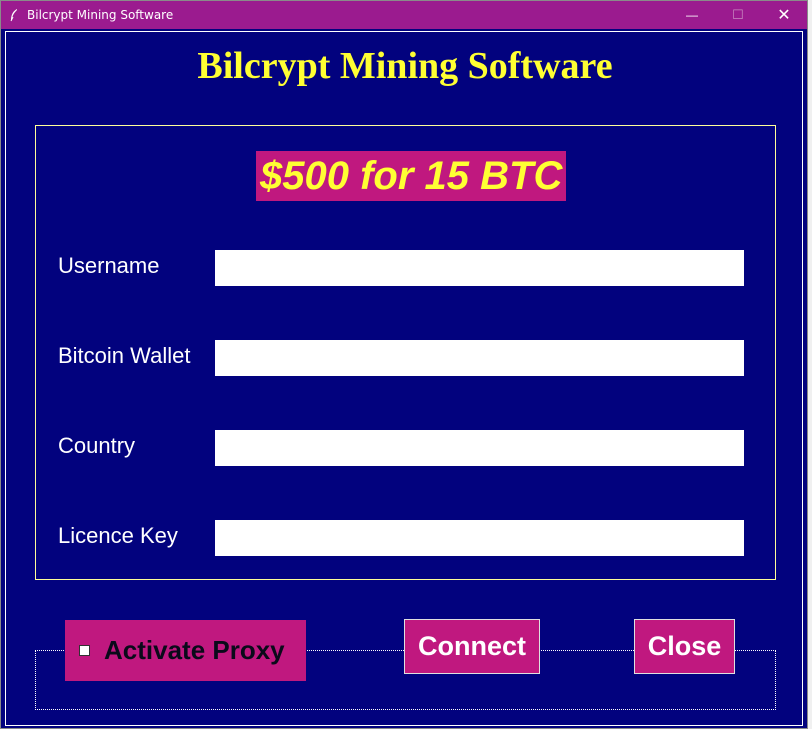 This screenshot has width=812, height=729. I want to click on connect-button: Connect, so click(472, 646).